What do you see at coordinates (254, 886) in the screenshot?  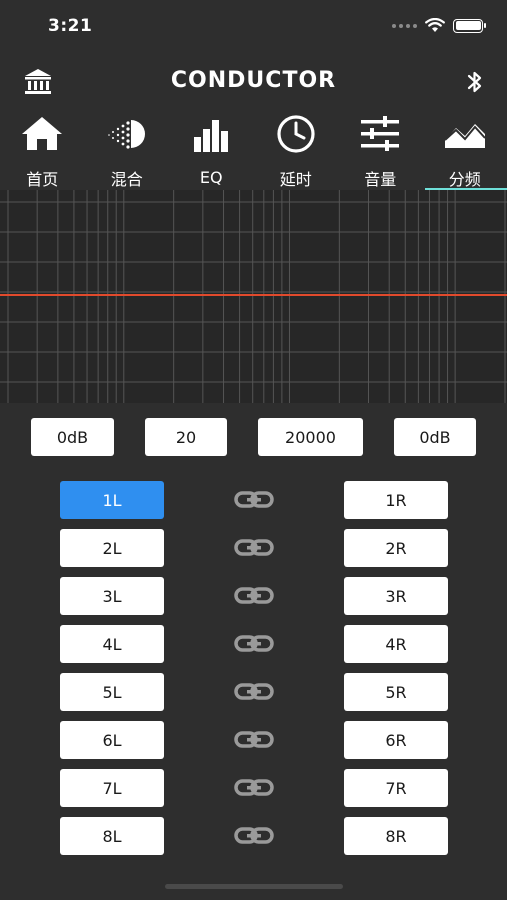 I see `home-indicator` at bounding box center [254, 886].